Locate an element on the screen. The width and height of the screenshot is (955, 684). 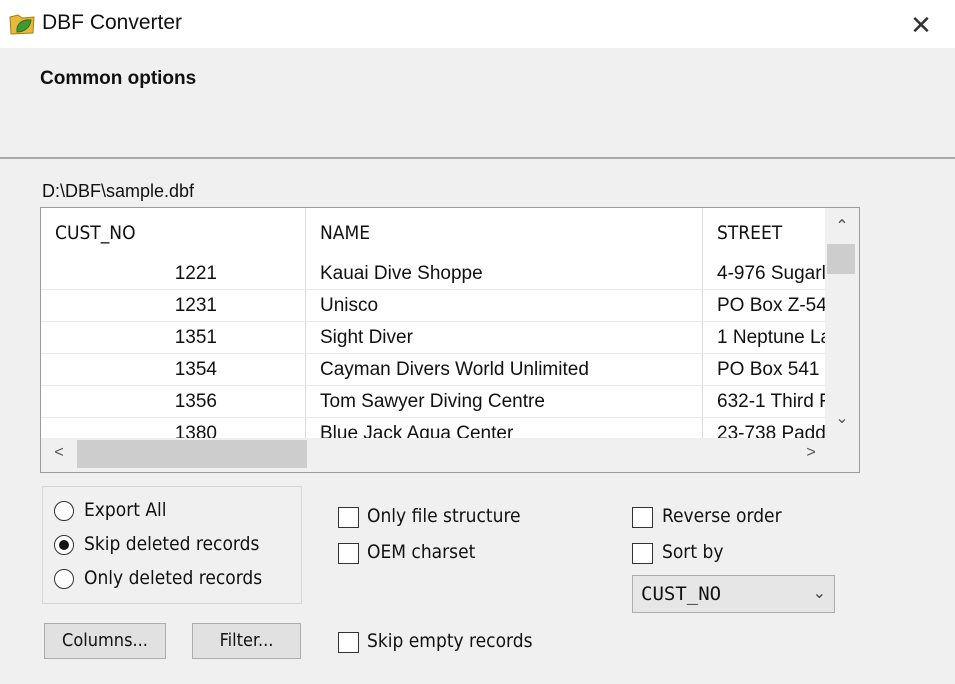
table-row: 1351 Sight Diver 1 Neptune Lane is located at coordinates (433, 338).